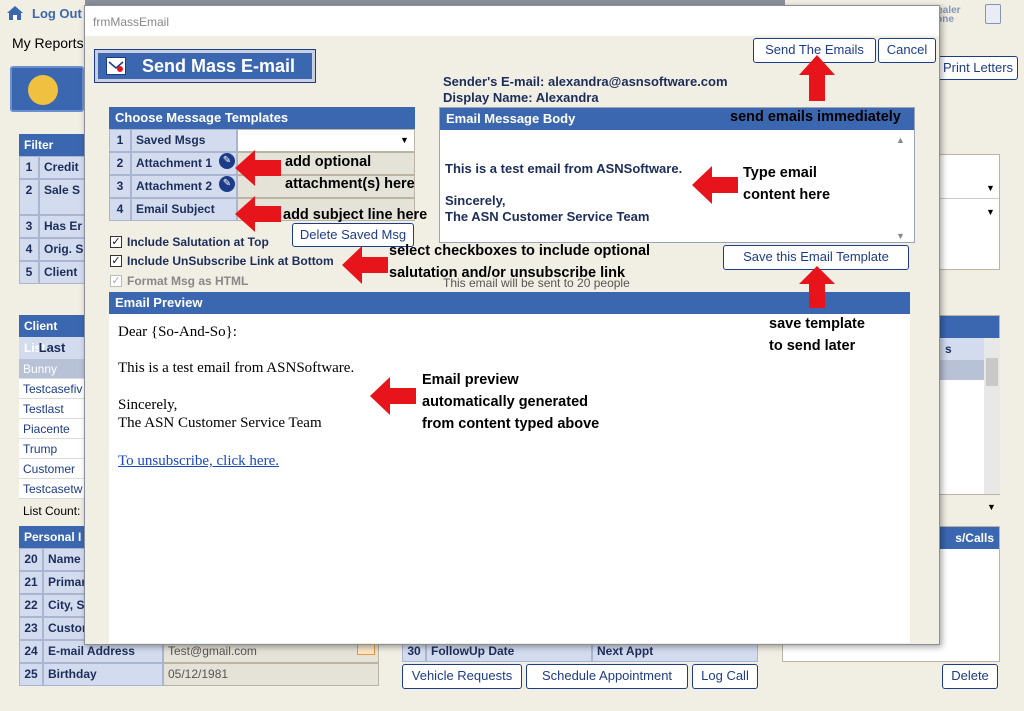  What do you see at coordinates (31, 628) in the screenshot?
I see `personal-row-num: 23` at bounding box center [31, 628].